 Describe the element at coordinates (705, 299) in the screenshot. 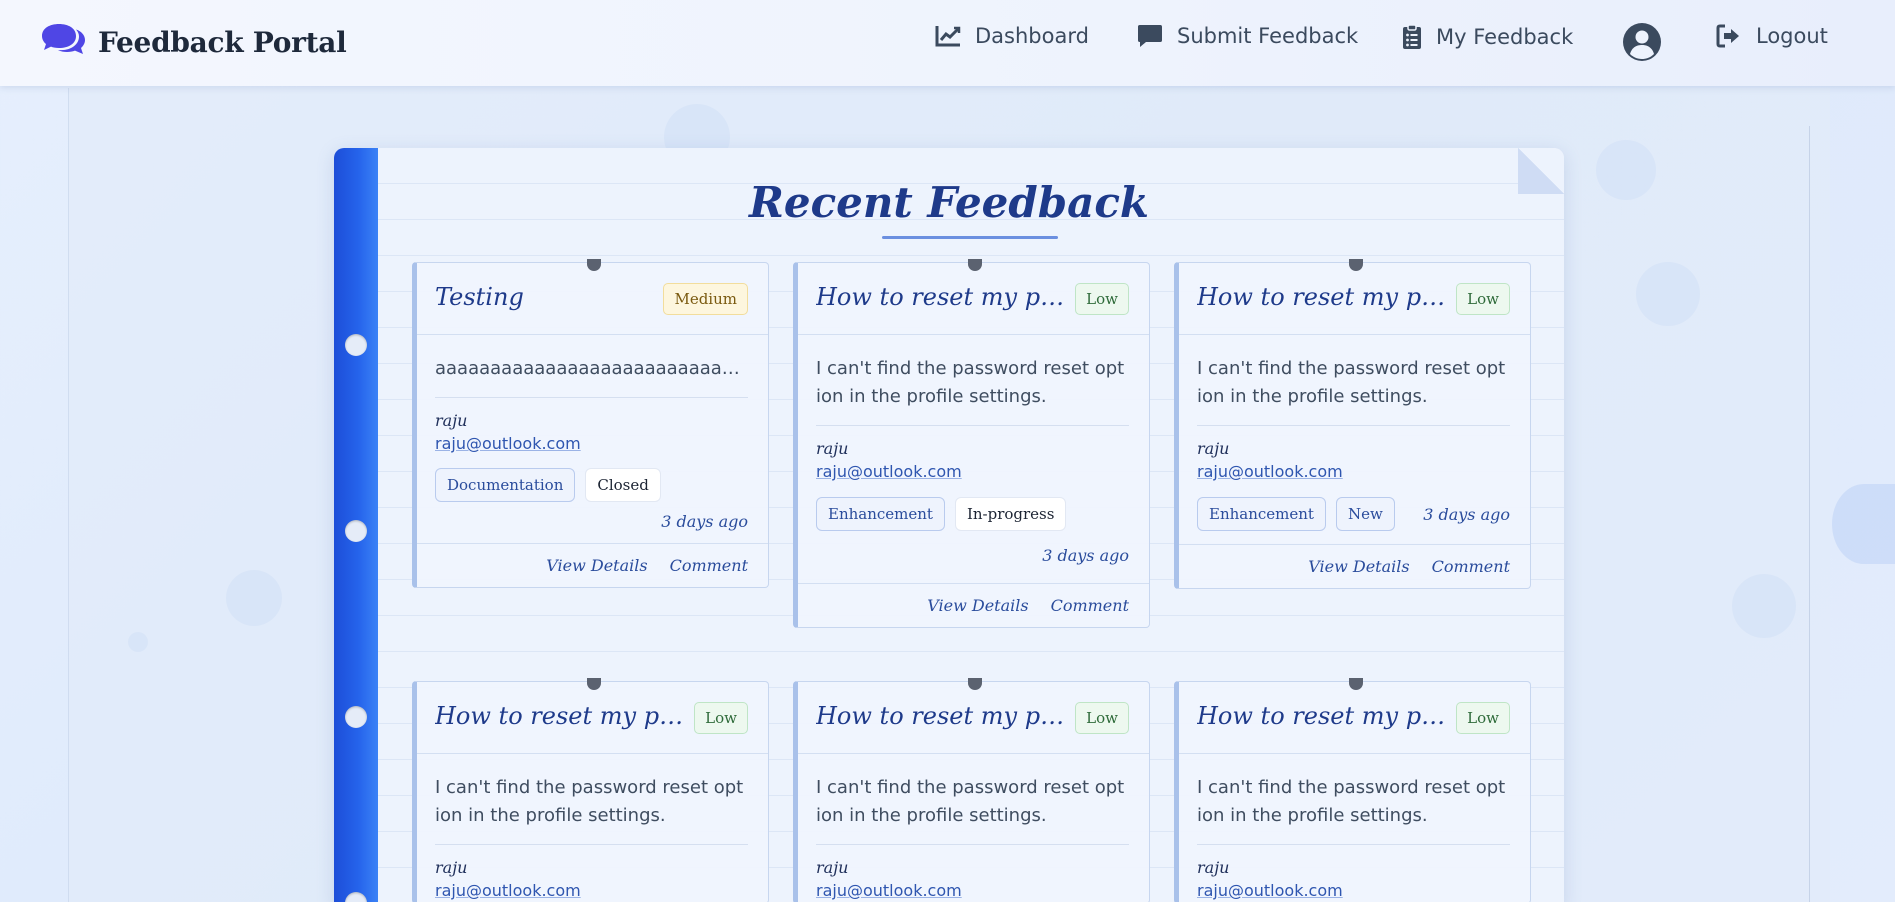

I see `priority-badge: Medium` at that location.